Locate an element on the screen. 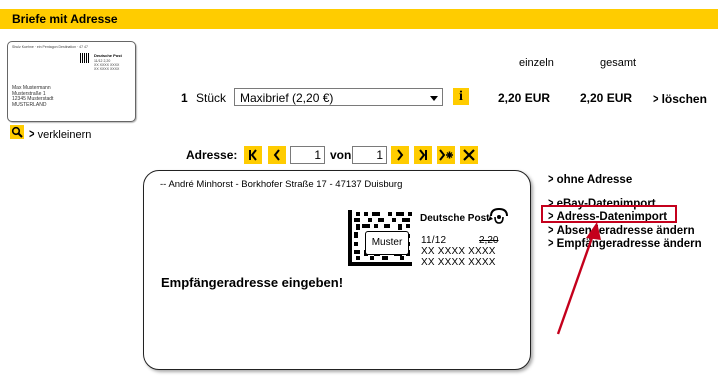 This screenshot has height=390, width=718. quantity-unit: Stück is located at coordinates (211, 98).